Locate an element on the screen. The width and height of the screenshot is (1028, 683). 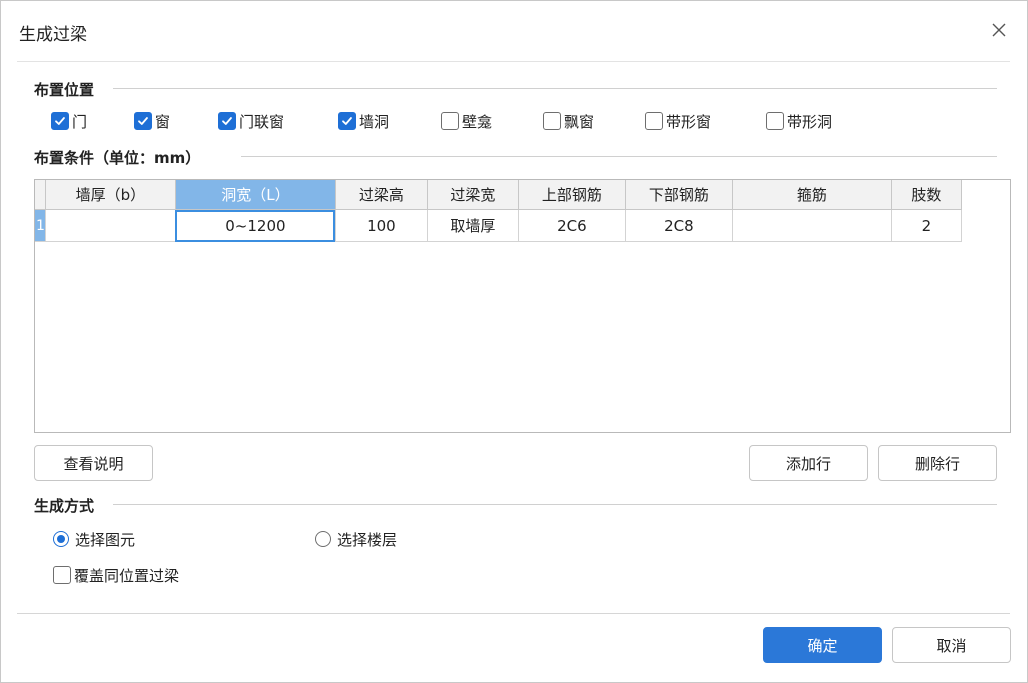
radio-select-floor: 选择楼层 is located at coordinates (356, 539).